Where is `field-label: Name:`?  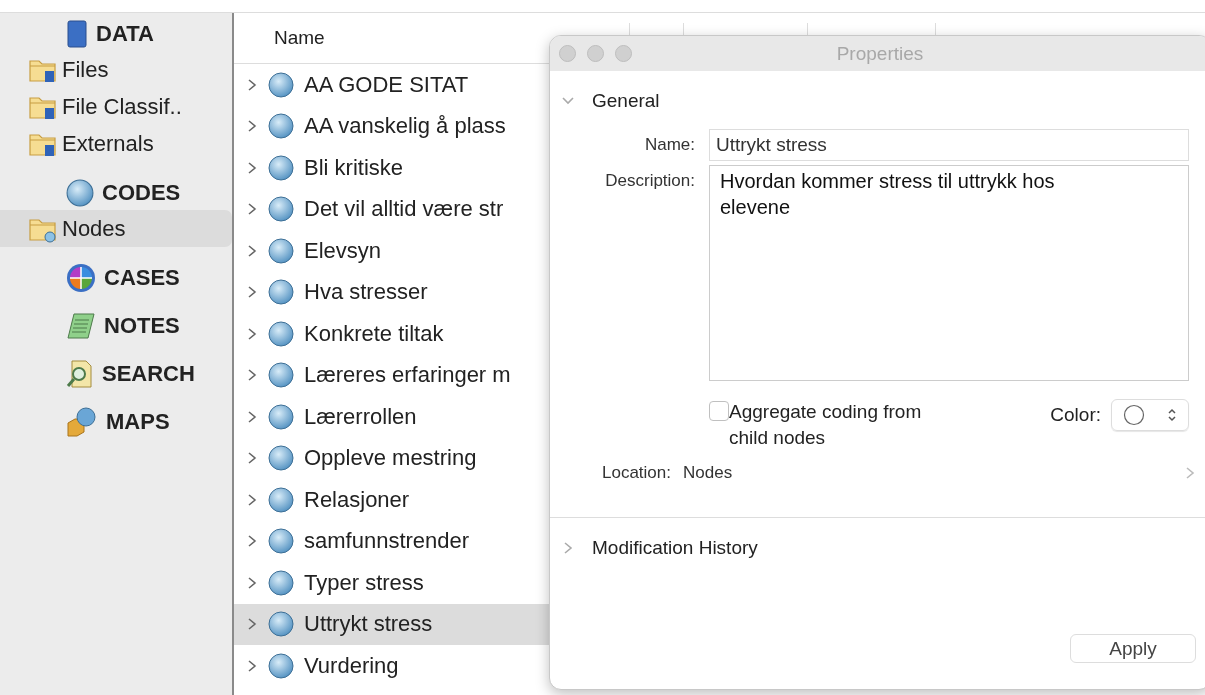 field-label: Name: is located at coordinates (669, 145).